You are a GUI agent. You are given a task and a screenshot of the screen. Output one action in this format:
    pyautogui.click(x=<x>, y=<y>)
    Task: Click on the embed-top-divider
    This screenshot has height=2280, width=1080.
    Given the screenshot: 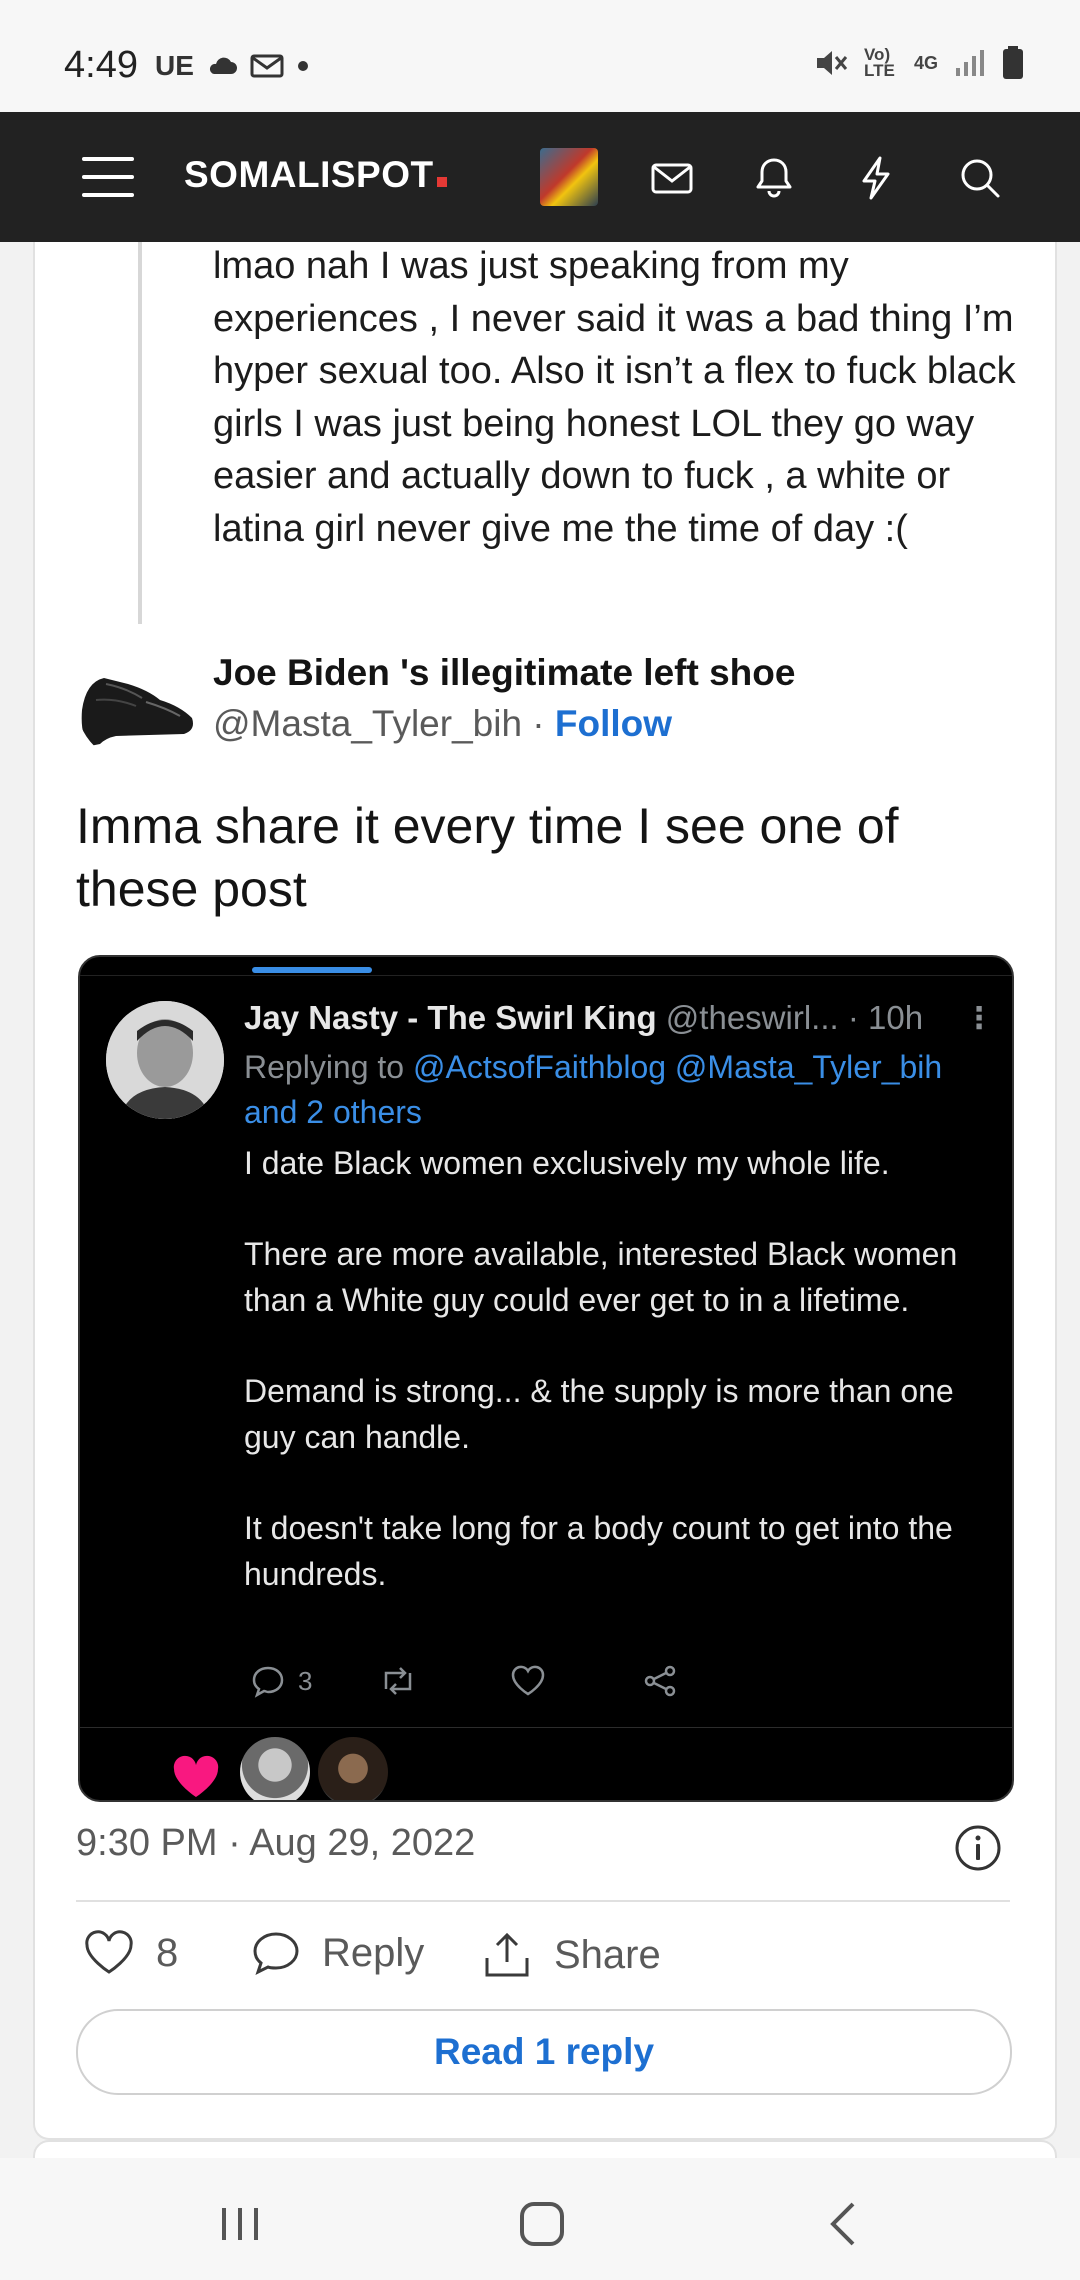 What is the action you would take?
    pyautogui.click(x=546, y=975)
    